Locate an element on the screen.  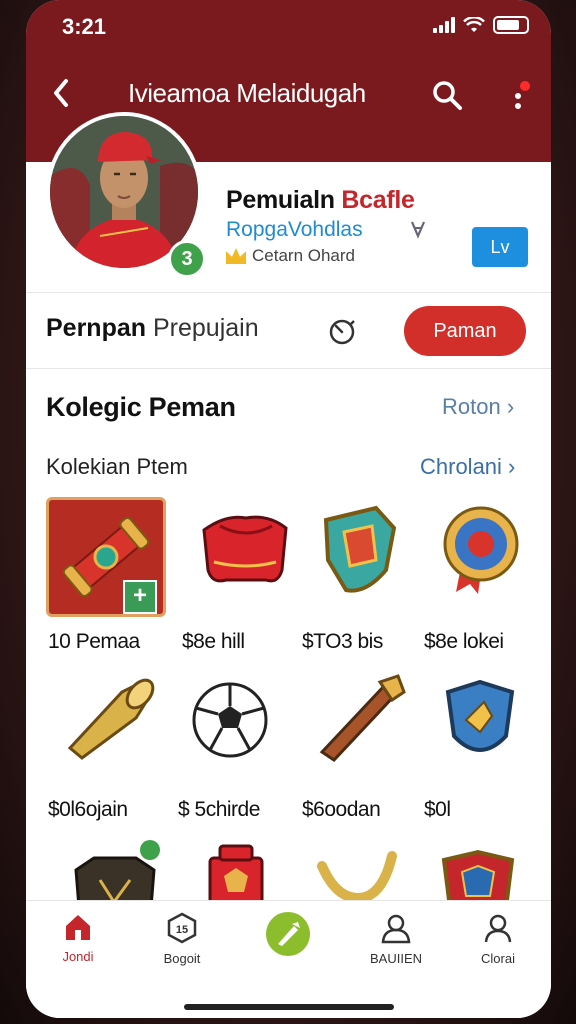
slingshot-icon is located at coordinates (357, 875).